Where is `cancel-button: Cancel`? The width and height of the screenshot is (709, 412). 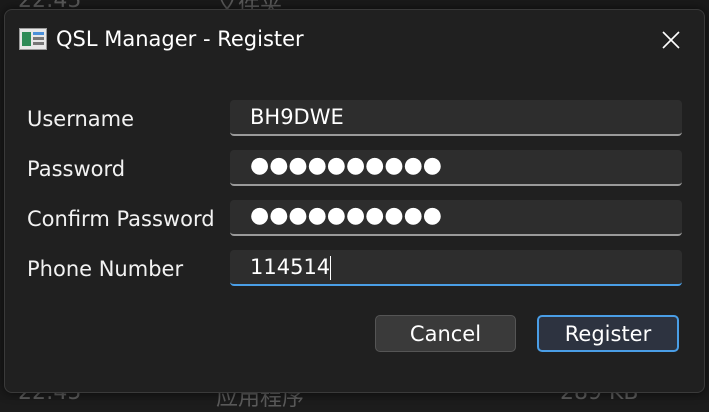
cancel-button: Cancel is located at coordinates (445, 333).